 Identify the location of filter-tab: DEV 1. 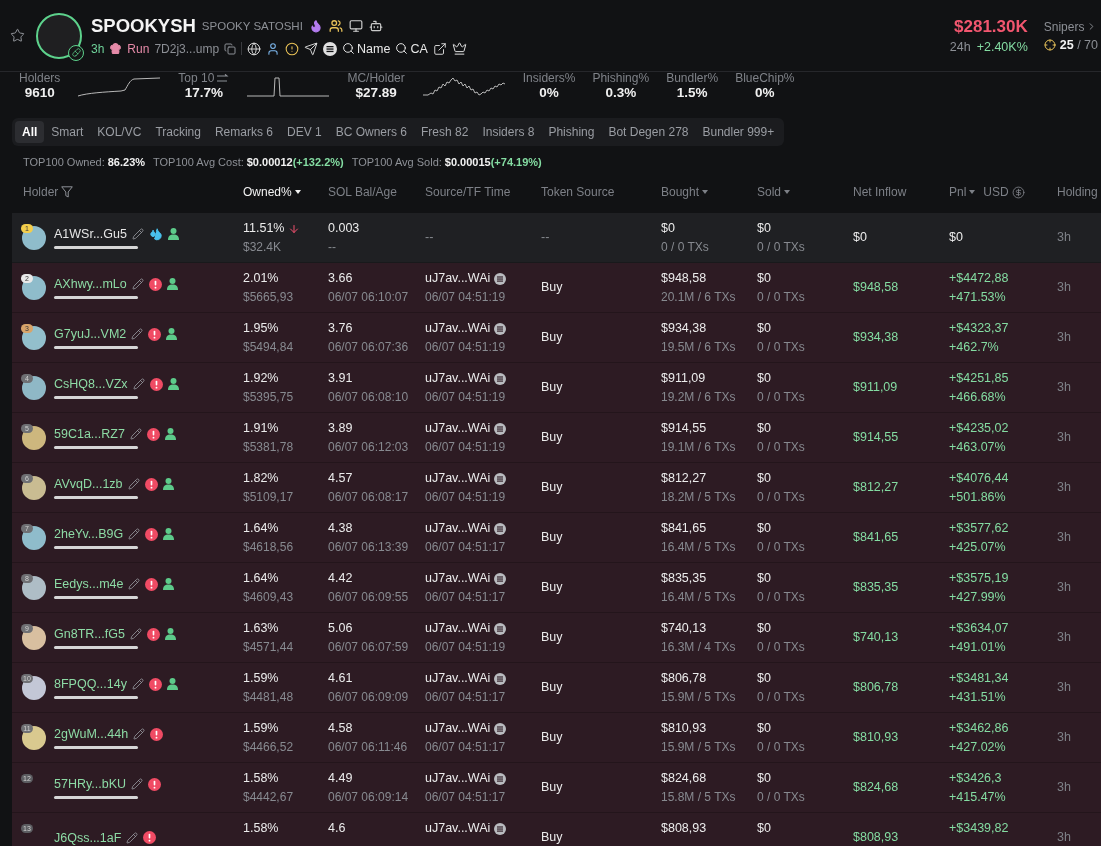
(304, 132).